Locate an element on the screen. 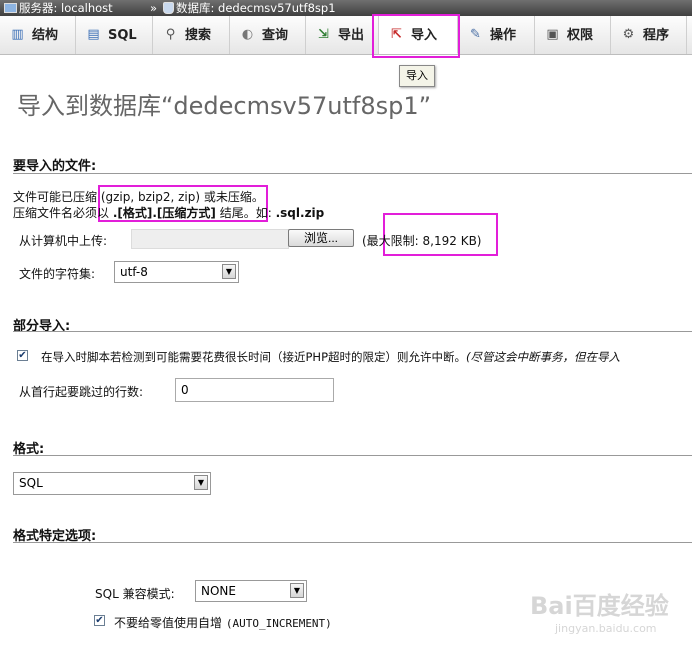 The height and width of the screenshot is (650, 692). compression-prefix: 压缩文件名必须以 is located at coordinates (61, 213).